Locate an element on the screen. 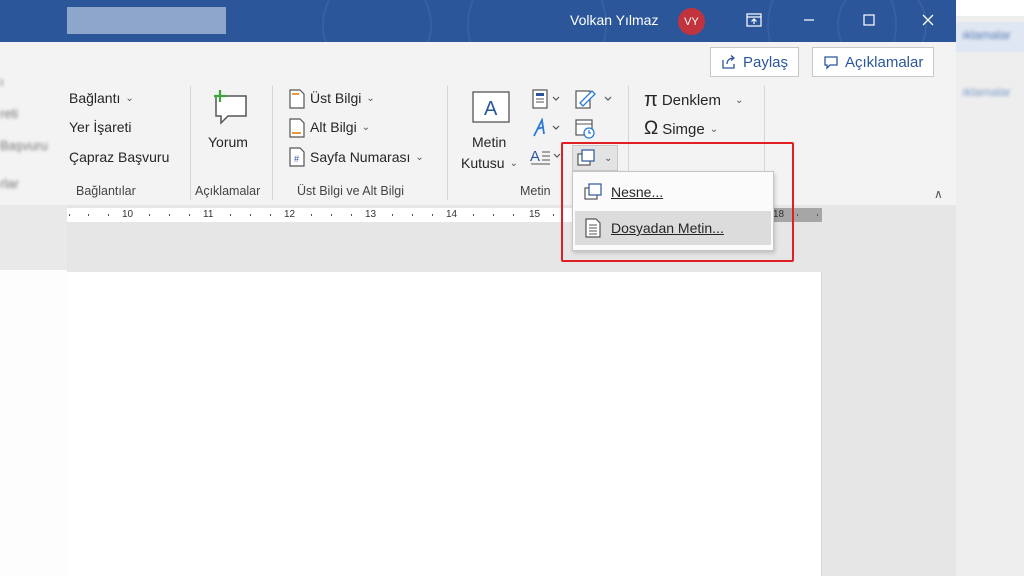 The image size is (1024, 576). new-comment-icon is located at coordinates (230, 109).